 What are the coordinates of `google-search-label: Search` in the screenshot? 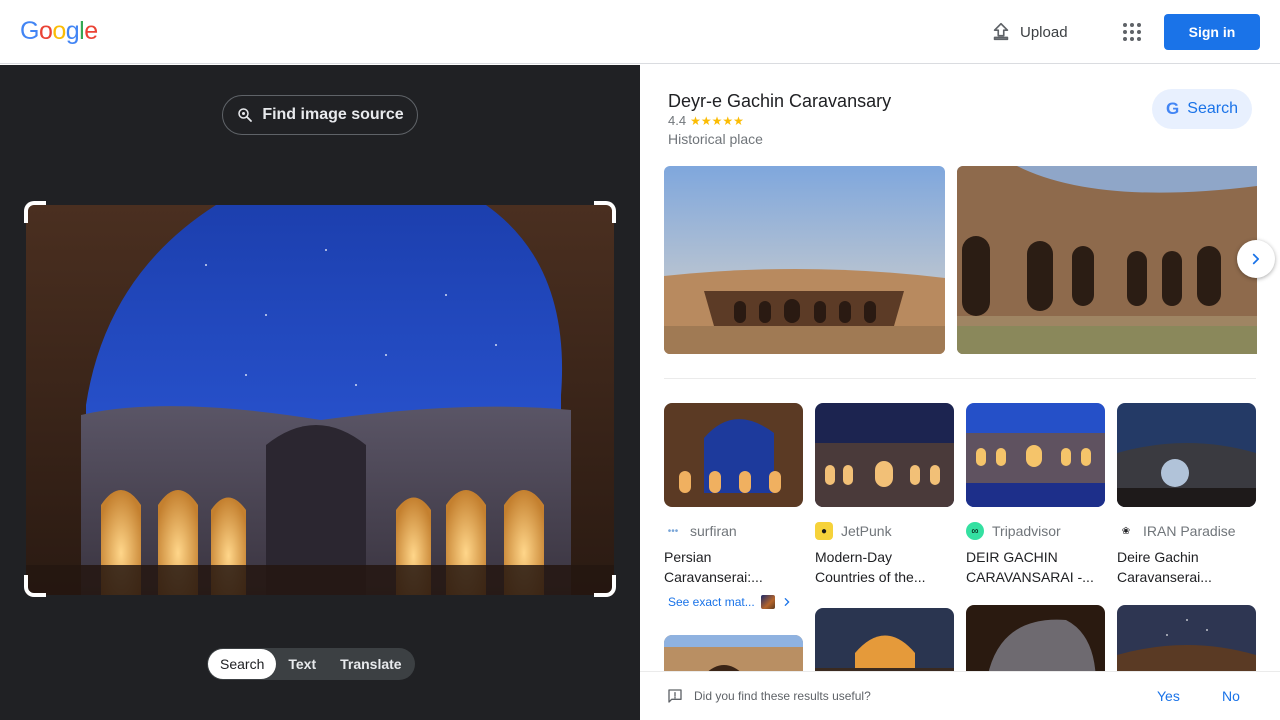 It's located at (1212, 108).